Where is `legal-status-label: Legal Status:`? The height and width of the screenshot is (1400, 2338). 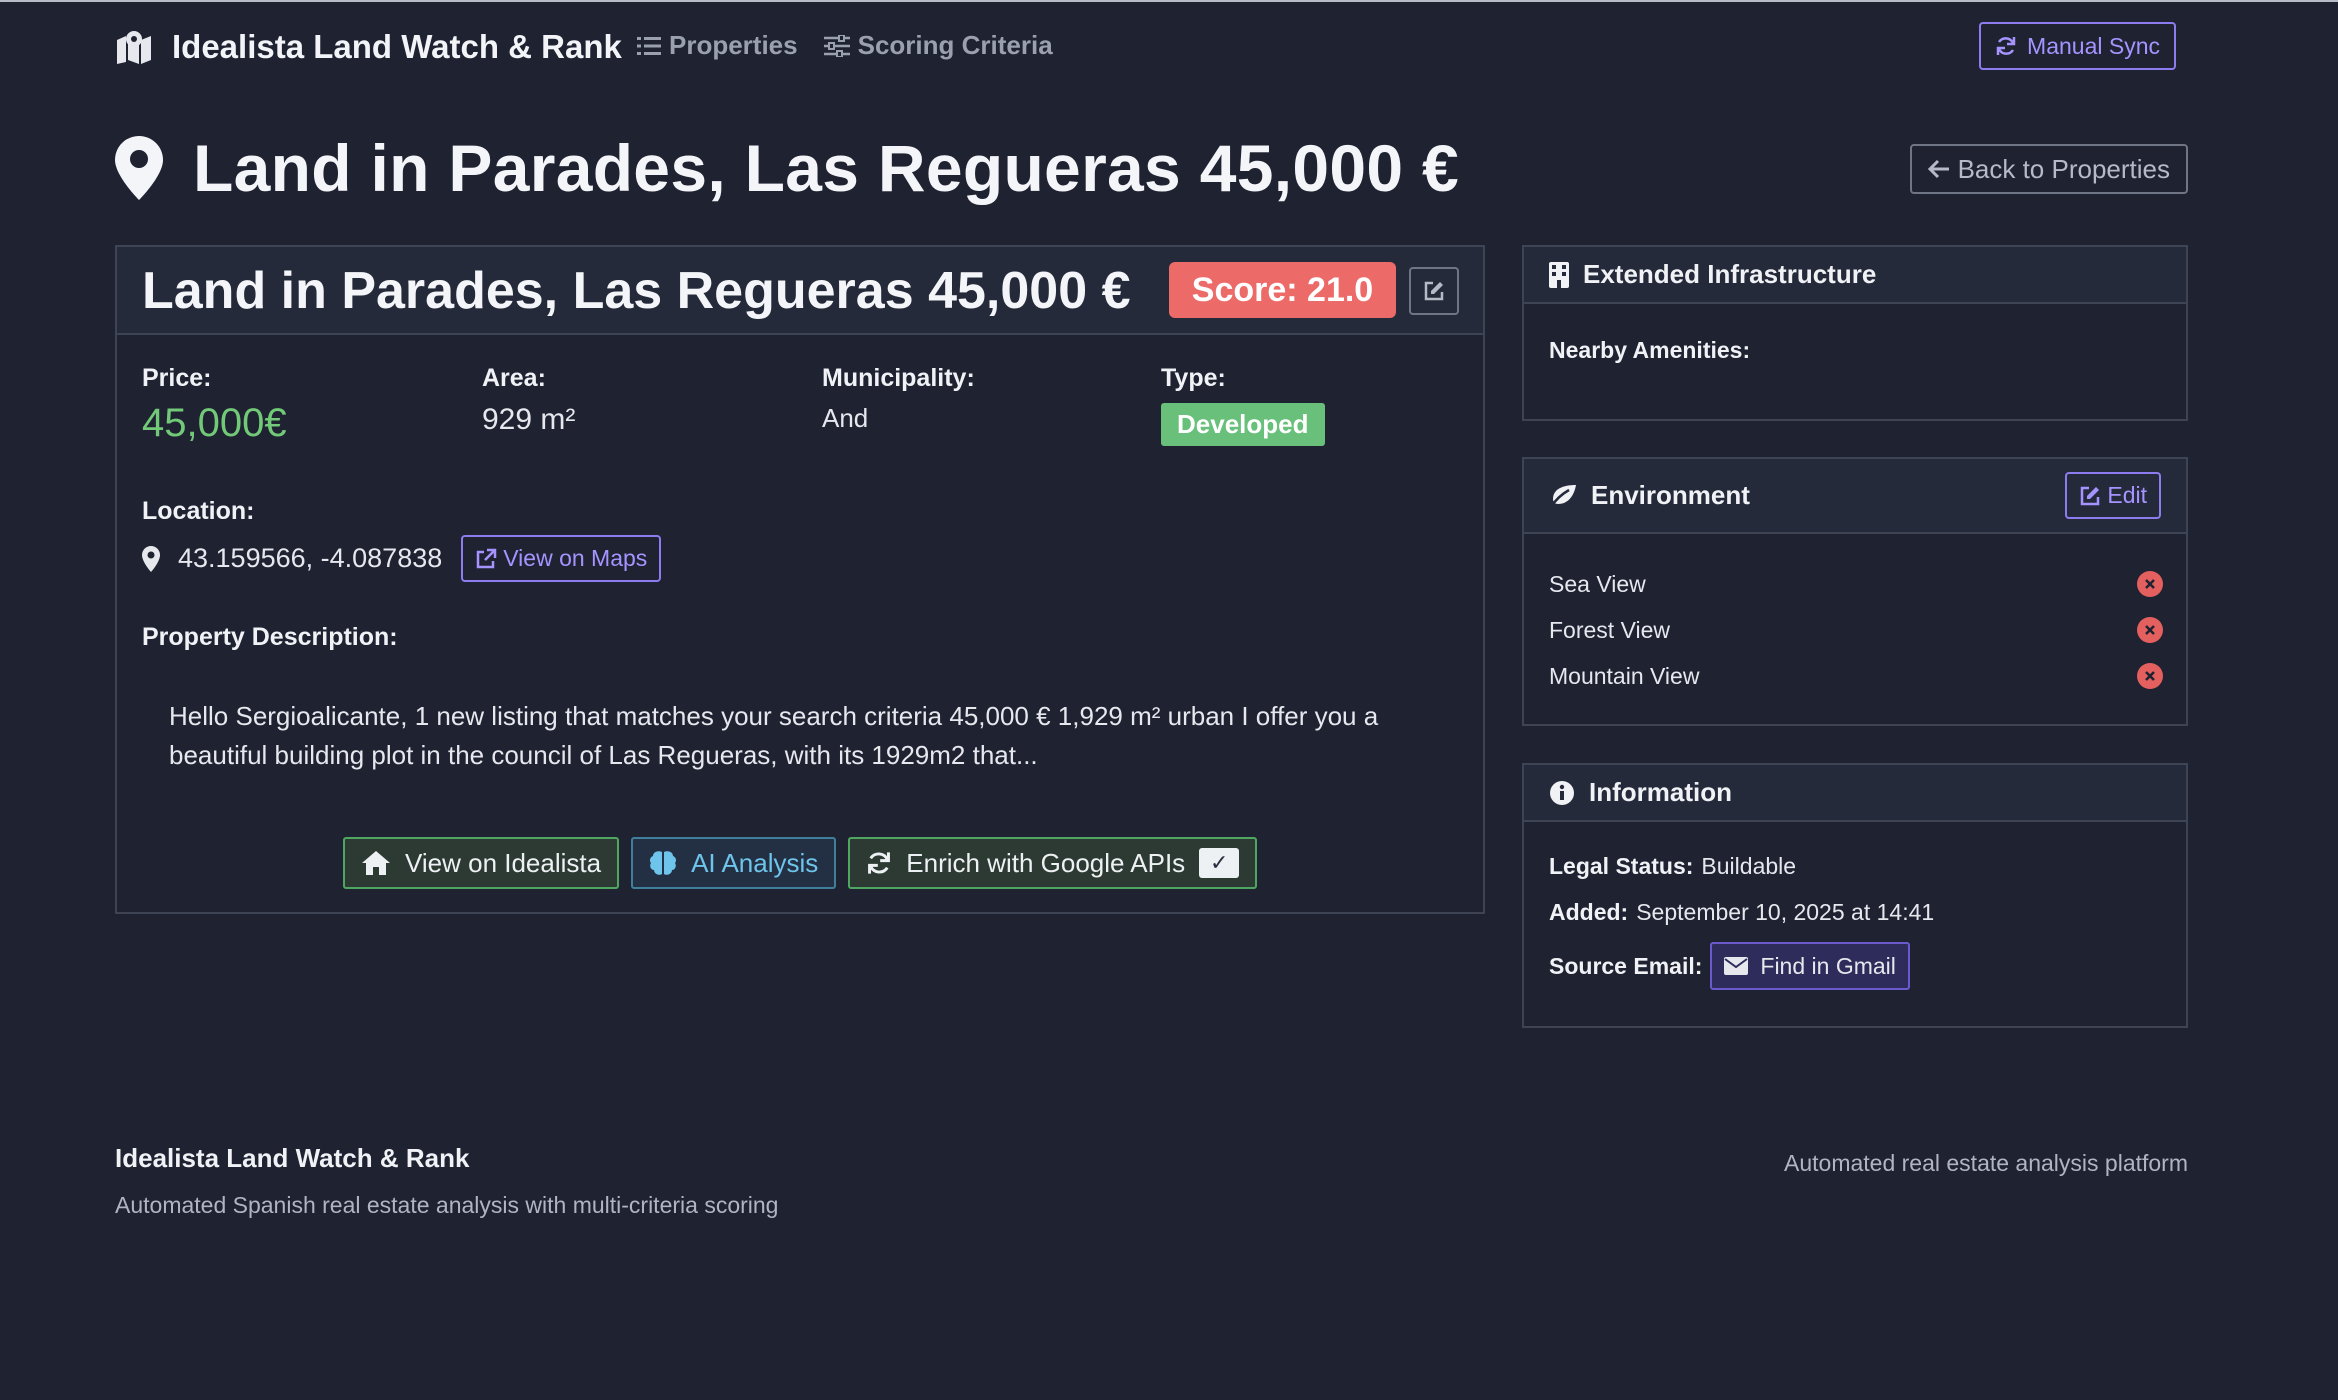
legal-status-label: Legal Status: is located at coordinates (1621, 866).